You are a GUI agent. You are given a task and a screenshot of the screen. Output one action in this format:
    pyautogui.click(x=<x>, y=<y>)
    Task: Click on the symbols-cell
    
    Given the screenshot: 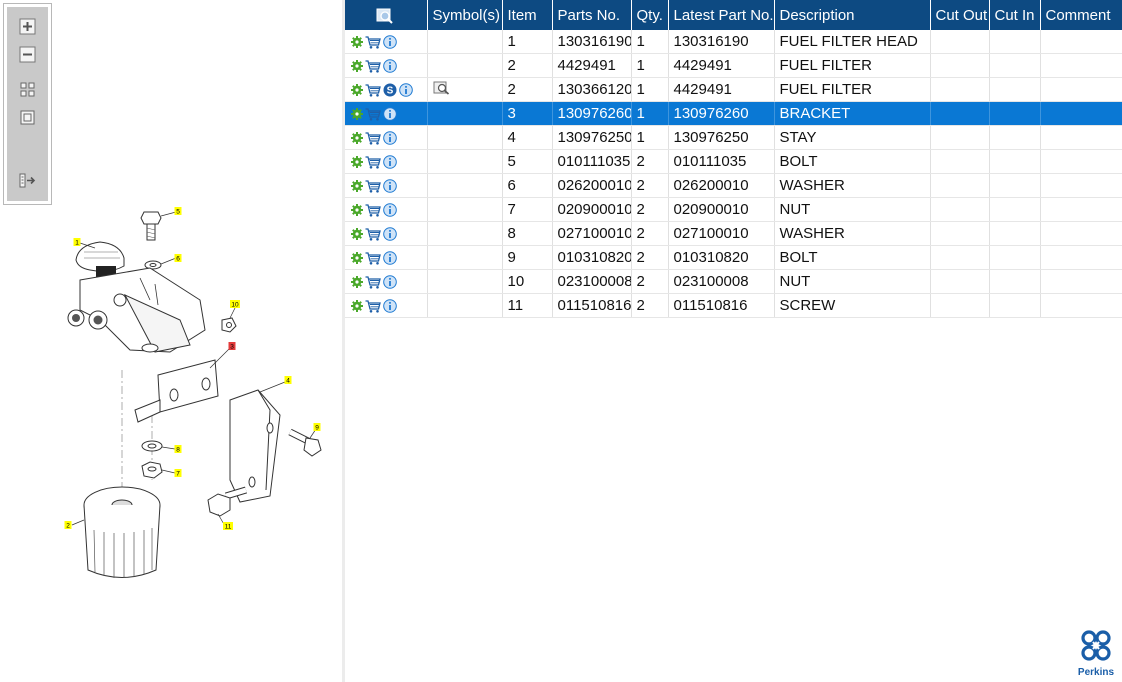 What is the action you would take?
    pyautogui.click(x=465, y=257)
    